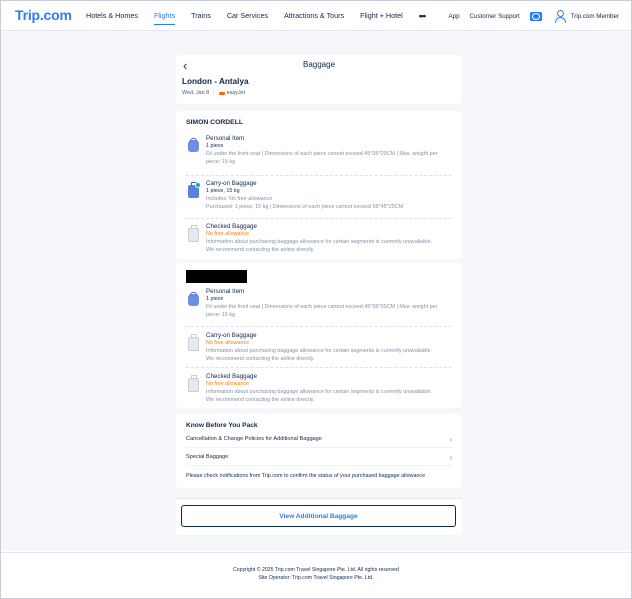 This screenshot has width=632, height=599. I want to click on language-globe-icon, so click(535, 16).